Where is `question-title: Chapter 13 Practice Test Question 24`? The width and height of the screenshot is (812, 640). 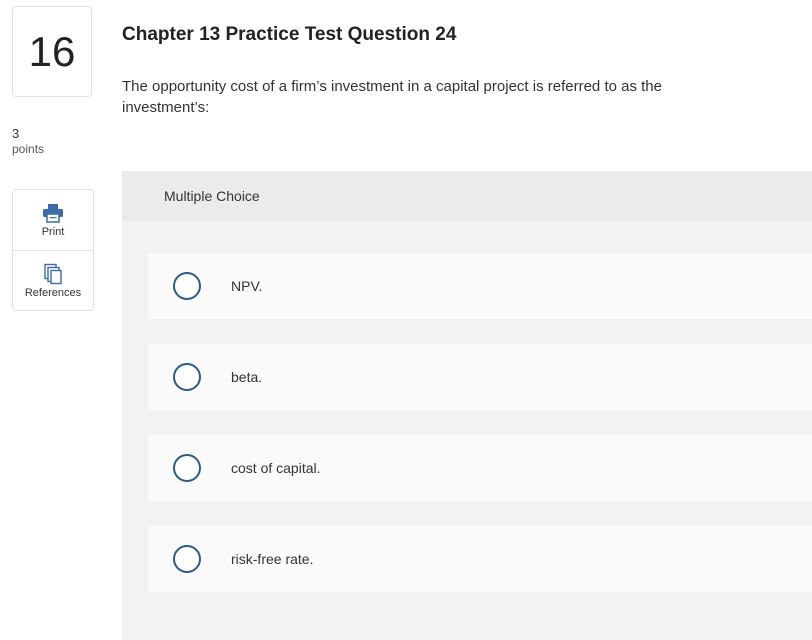
question-title: Chapter 13 Practice Test Question 24 is located at coordinates (289, 34).